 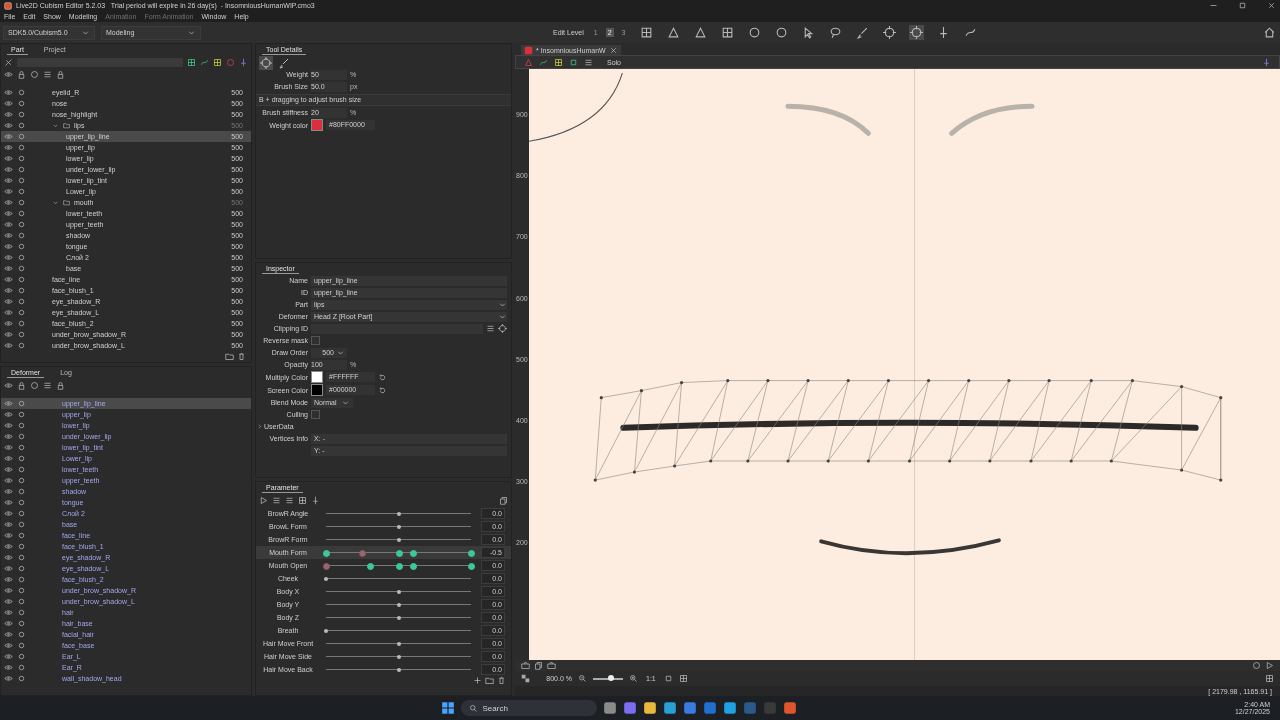 What do you see at coordinates (477, 680) in the screenshot?
I see `plus-icon` at bounding box center [477, 680].